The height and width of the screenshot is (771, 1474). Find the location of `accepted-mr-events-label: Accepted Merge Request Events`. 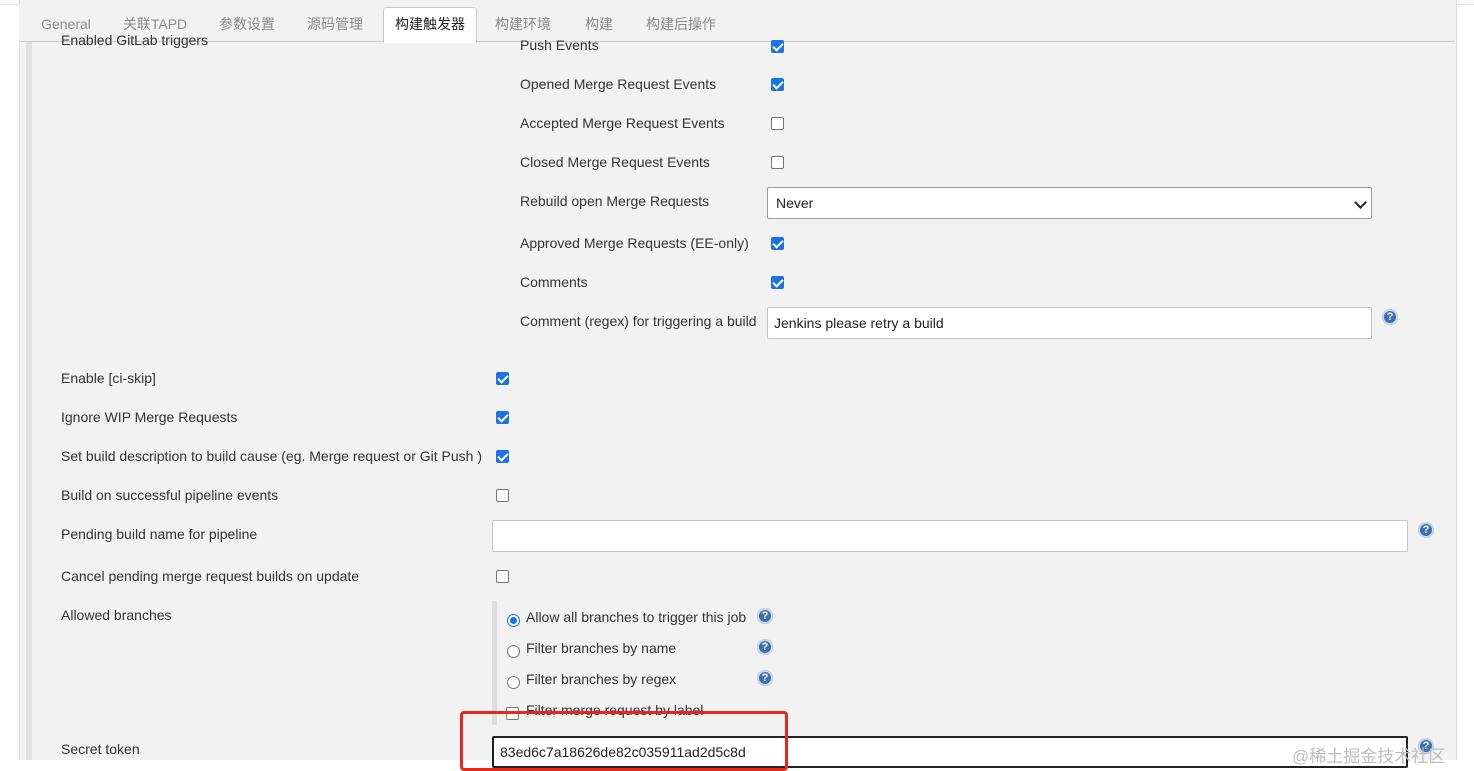

accepted-mr-events-label: Accepted Merge Request Events is located at coordinates (622, 123).